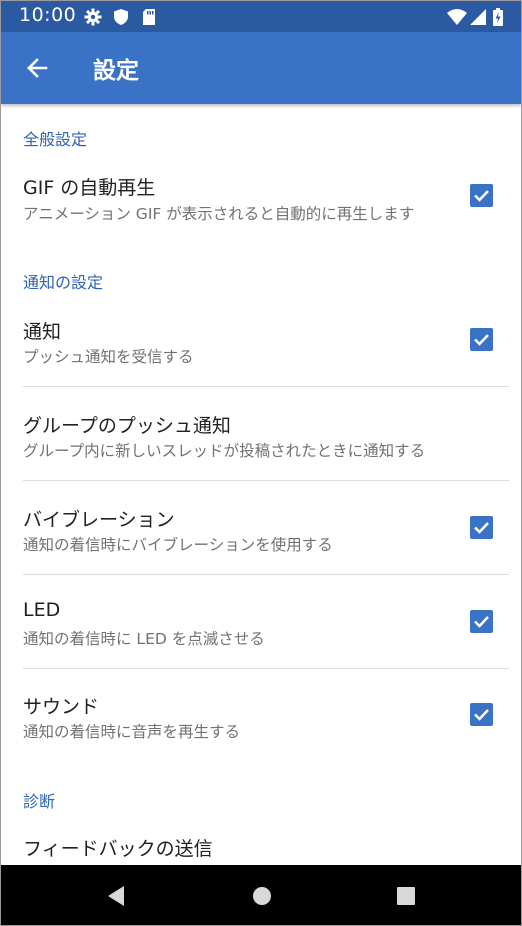 The width and height of the screenshot is (522, 926). Describe the element at coordinates (89, 188) in the screenshot. I see `pref-title: GIF の自動再生` at that location.